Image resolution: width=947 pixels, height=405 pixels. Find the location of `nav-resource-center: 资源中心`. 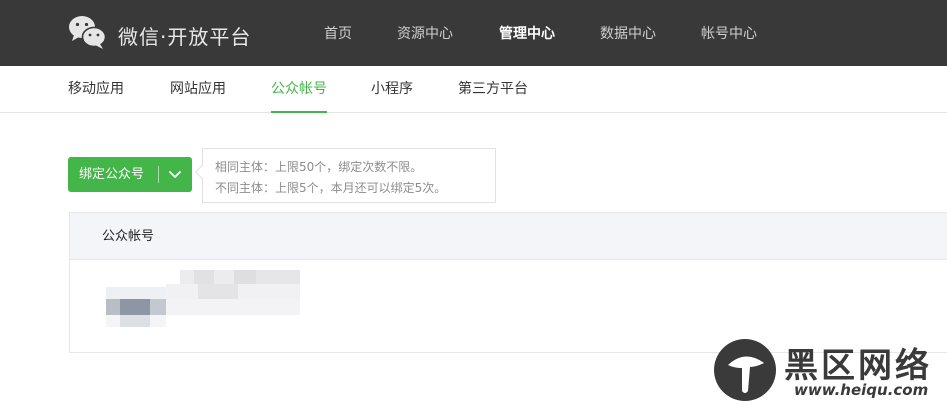

nav-resource-center: 资源中心 is located at coordinates (425, 33).